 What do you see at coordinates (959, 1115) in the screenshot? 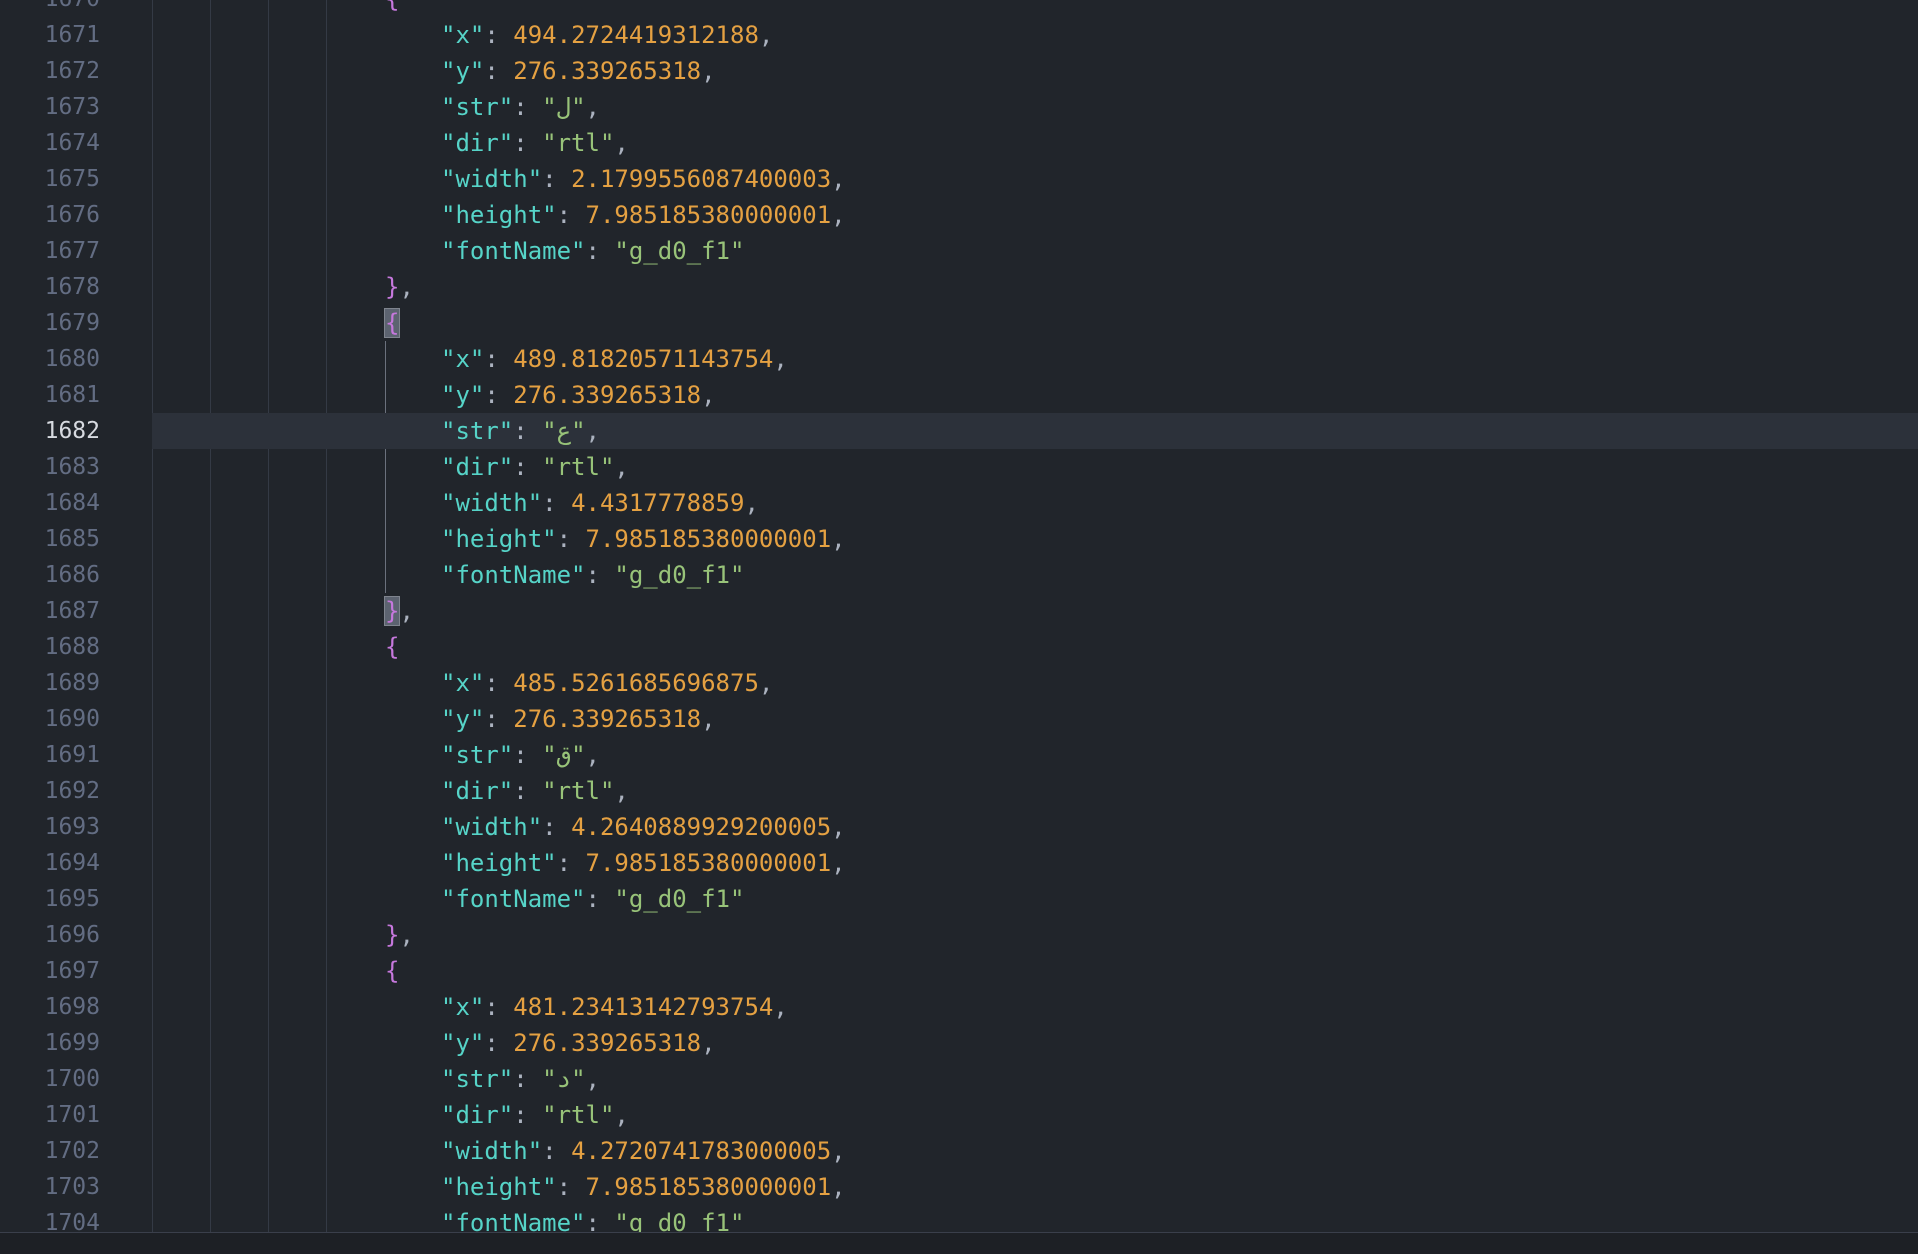
I see `code-line: 1701 "dir": "rtl",` at bounding box center [959, 1115].